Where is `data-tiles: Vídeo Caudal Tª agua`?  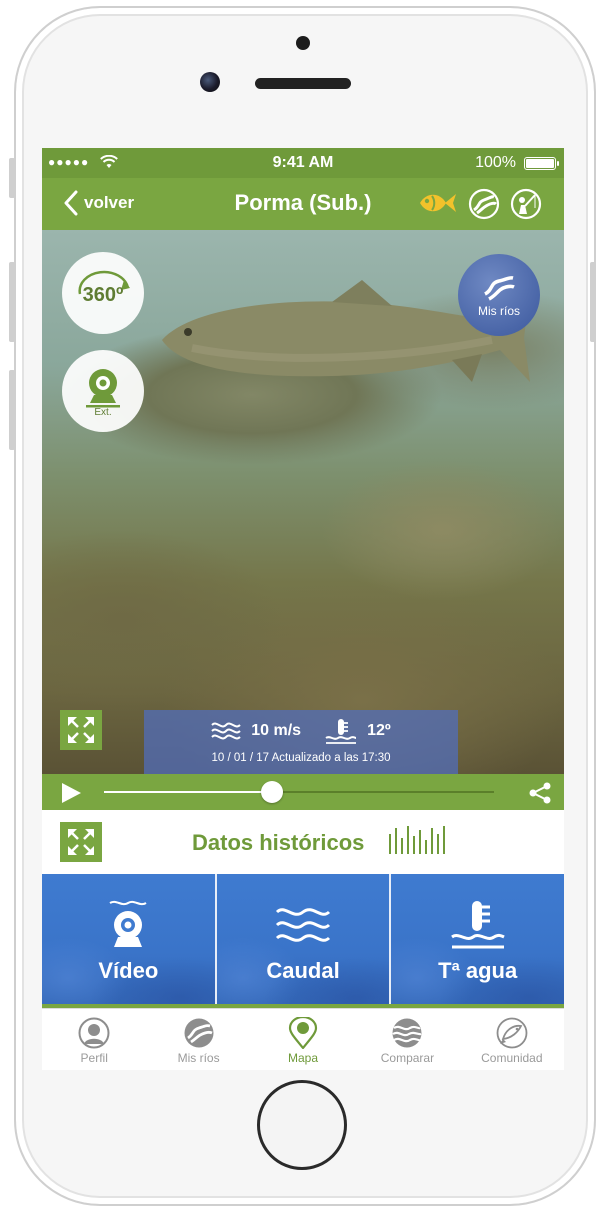
data-tiles: Vídeo Caudal Tª agua is located at coordinates (303, 939).